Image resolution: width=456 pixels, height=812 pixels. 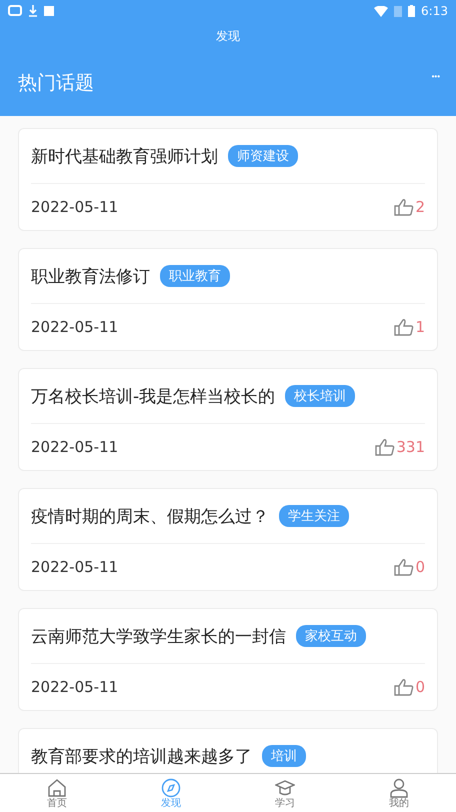 What do you see at coordinates (228, 539) in the screenshot?
I see `topic-card: 疫情时期的周末、假期怎么过？ 学生关注 2022-05-11 0` at bounding box center [228, 539].